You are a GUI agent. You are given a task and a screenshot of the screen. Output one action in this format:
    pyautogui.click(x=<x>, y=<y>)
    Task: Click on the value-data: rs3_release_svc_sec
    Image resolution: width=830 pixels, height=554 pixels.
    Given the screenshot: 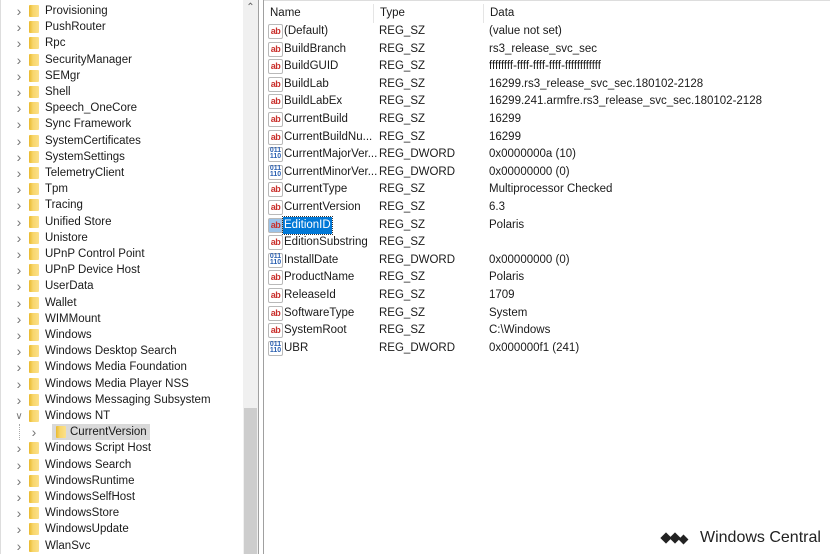 What is the action you would take?
    pyautogui.click(x=543, y=48)
    